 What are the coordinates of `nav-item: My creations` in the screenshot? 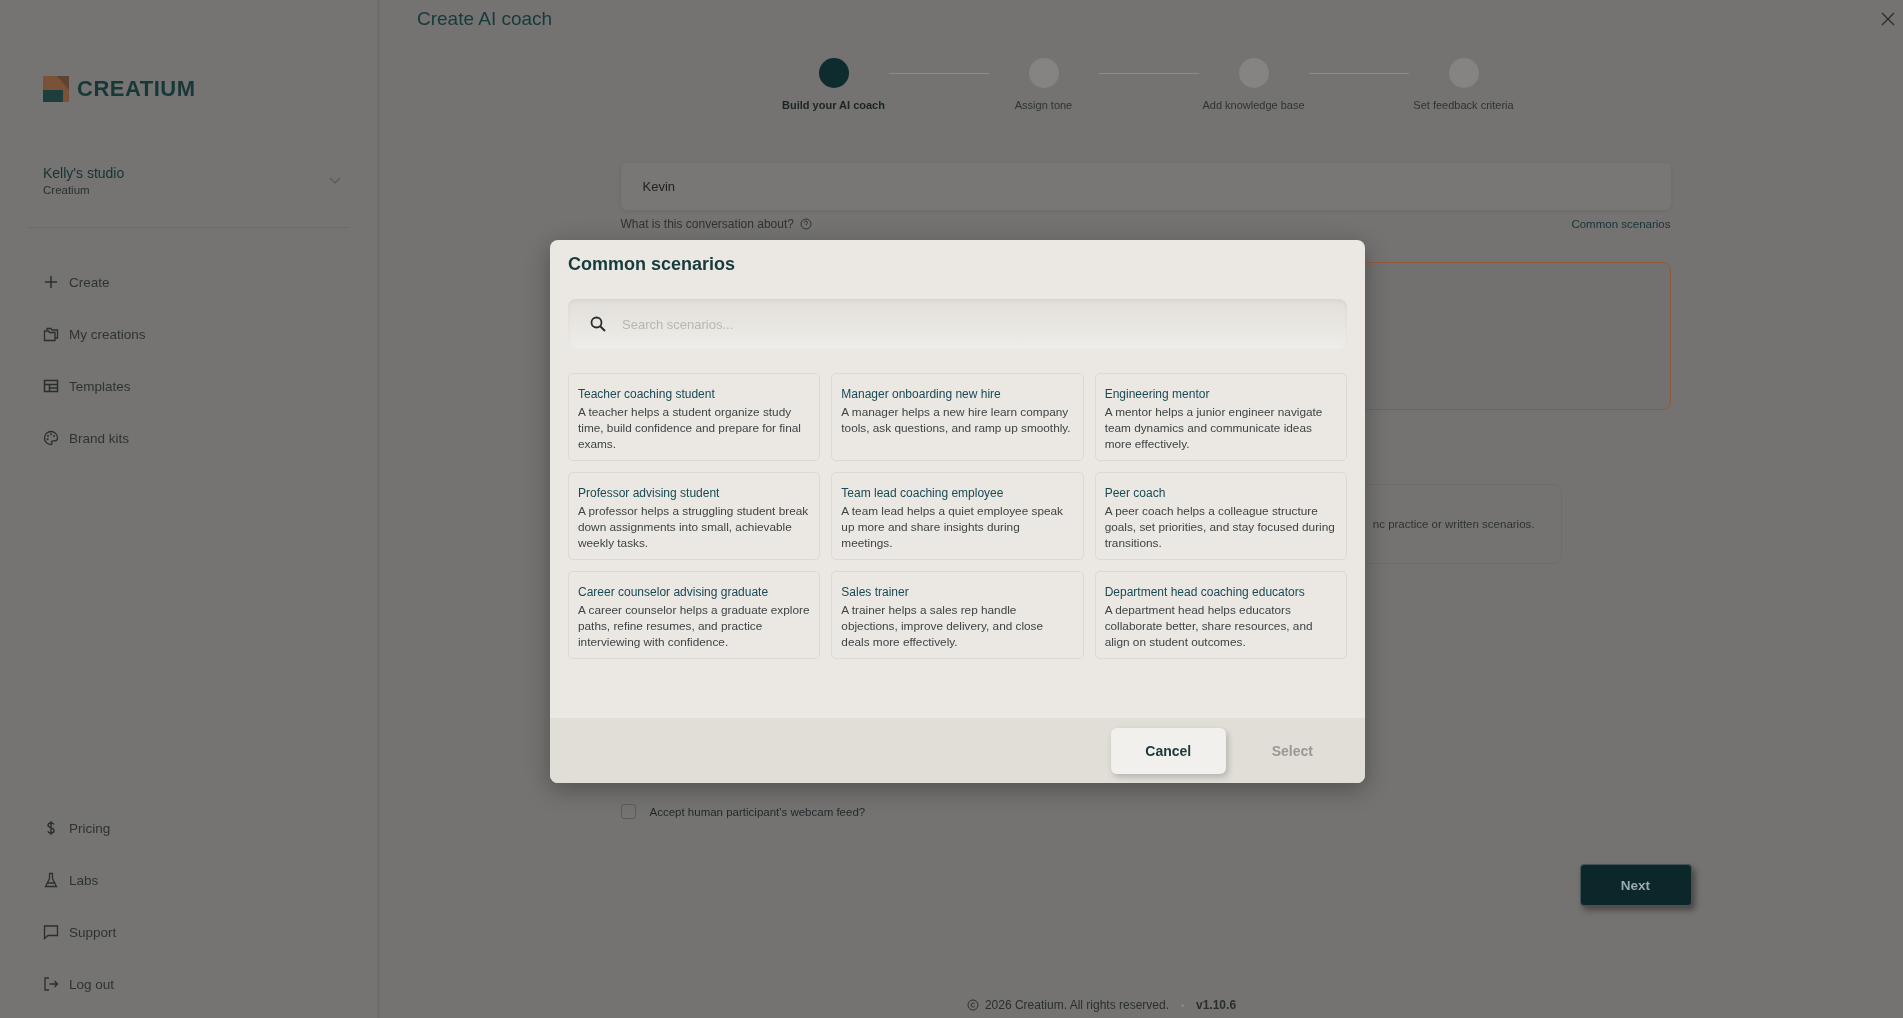 It's located at (210, 334).